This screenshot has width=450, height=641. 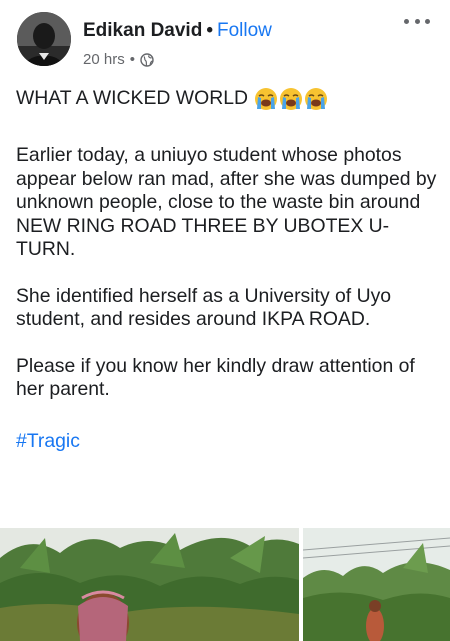 I want to click on hashtag-link: #Tragic, so click(x=48, y=442).